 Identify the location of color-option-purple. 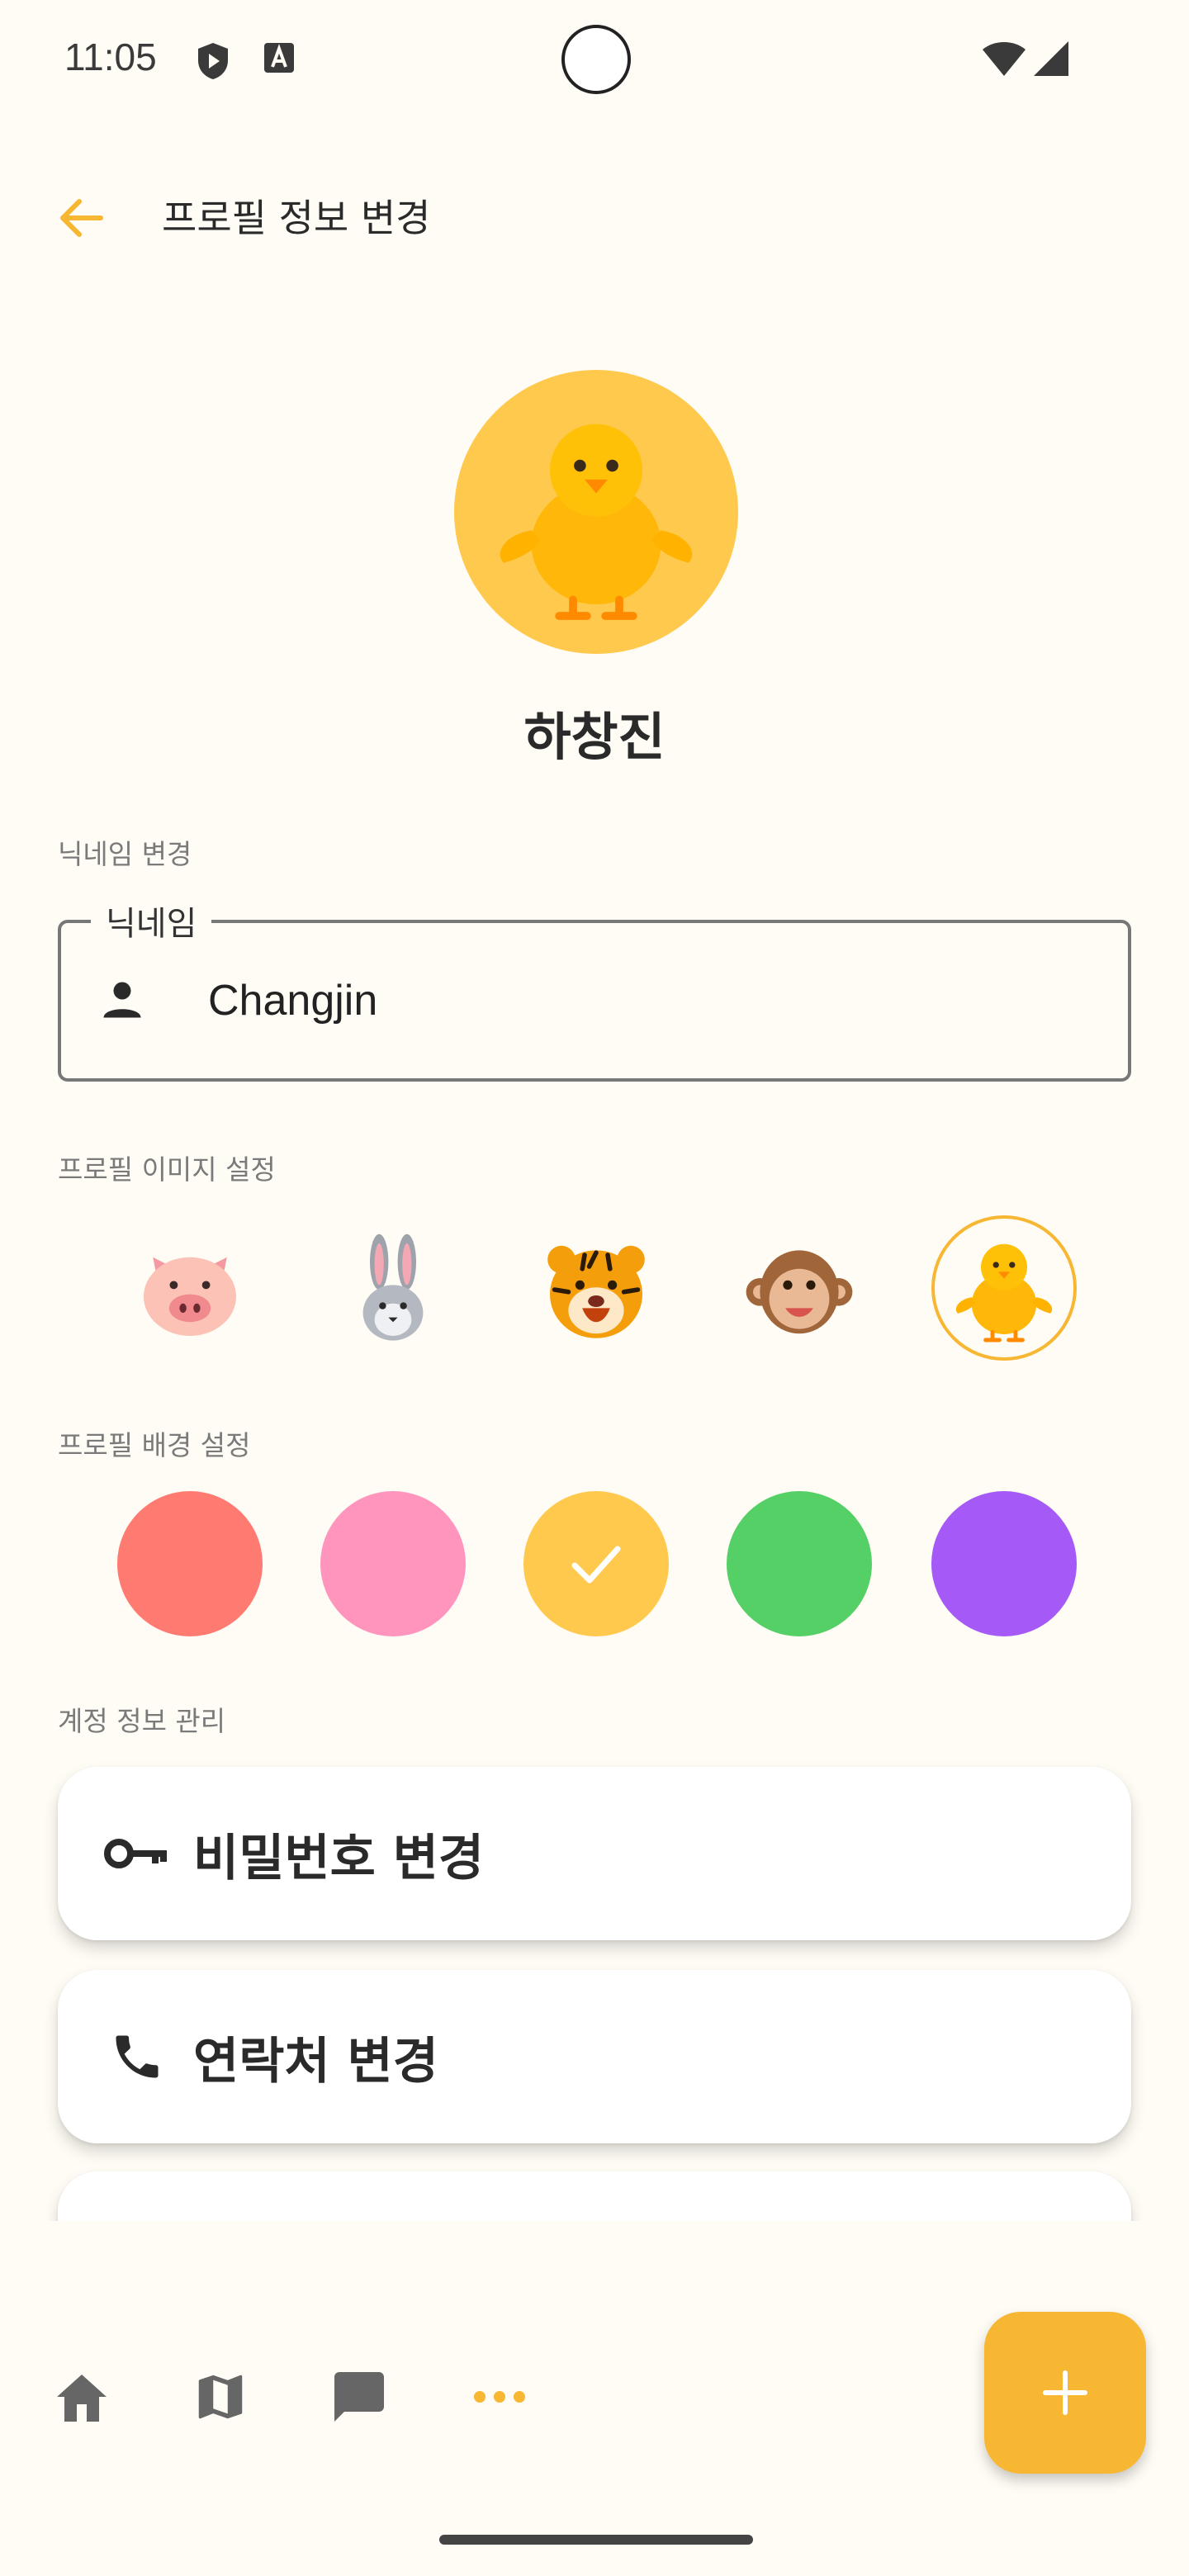
(1004, 1563).